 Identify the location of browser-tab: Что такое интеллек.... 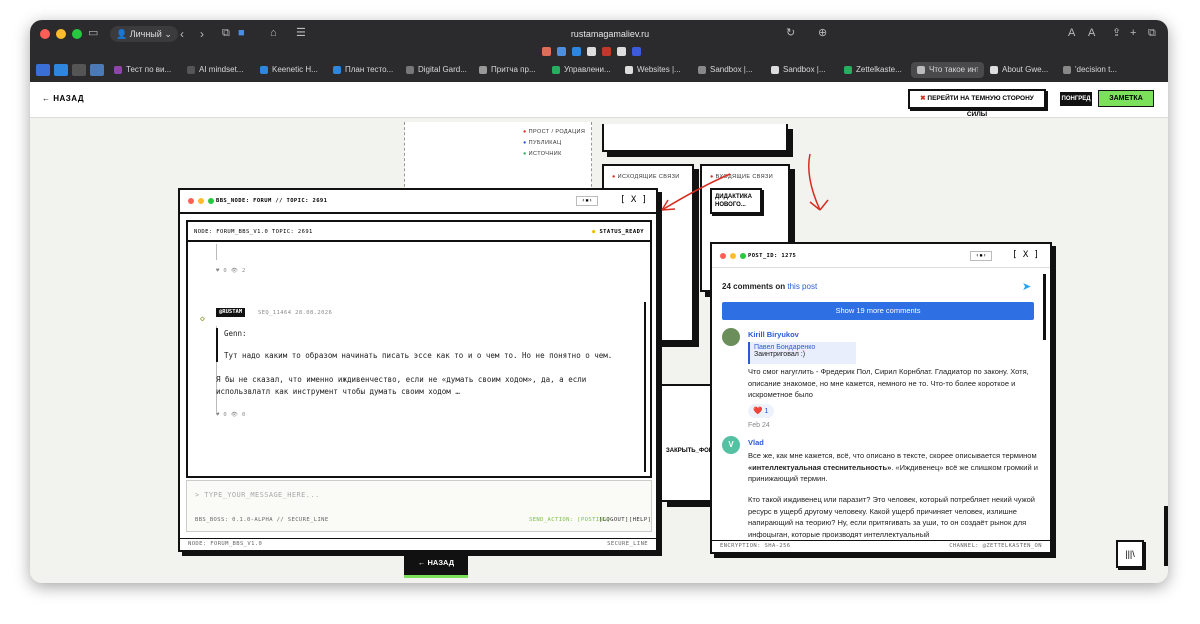
(947, 70).